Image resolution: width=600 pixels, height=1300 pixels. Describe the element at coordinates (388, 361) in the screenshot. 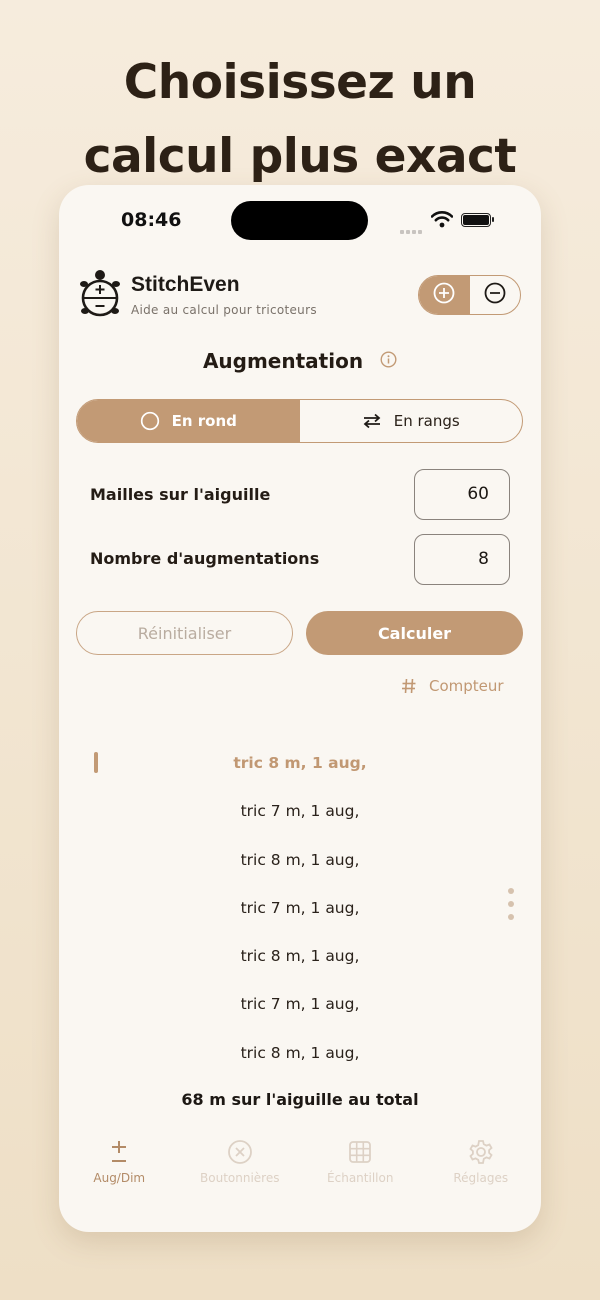

I see `info-icon` at that location.